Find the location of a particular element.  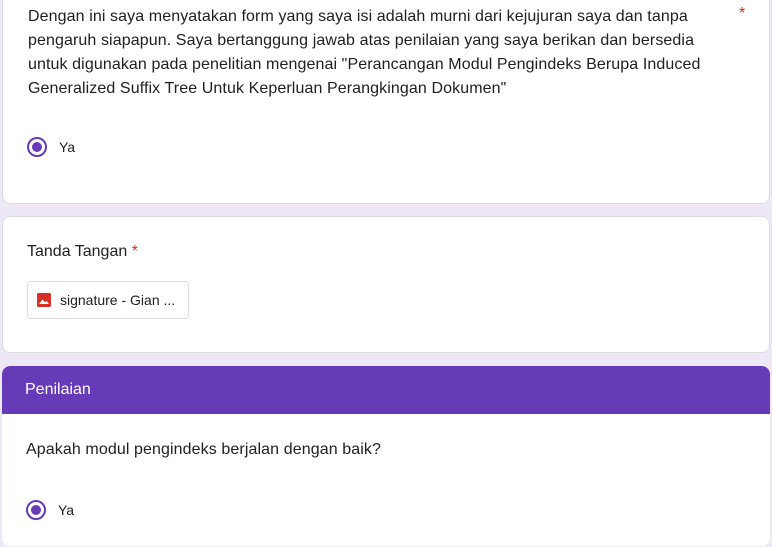

signature-question-title: Tanda Tangan * is located at coordinates (82, 252).